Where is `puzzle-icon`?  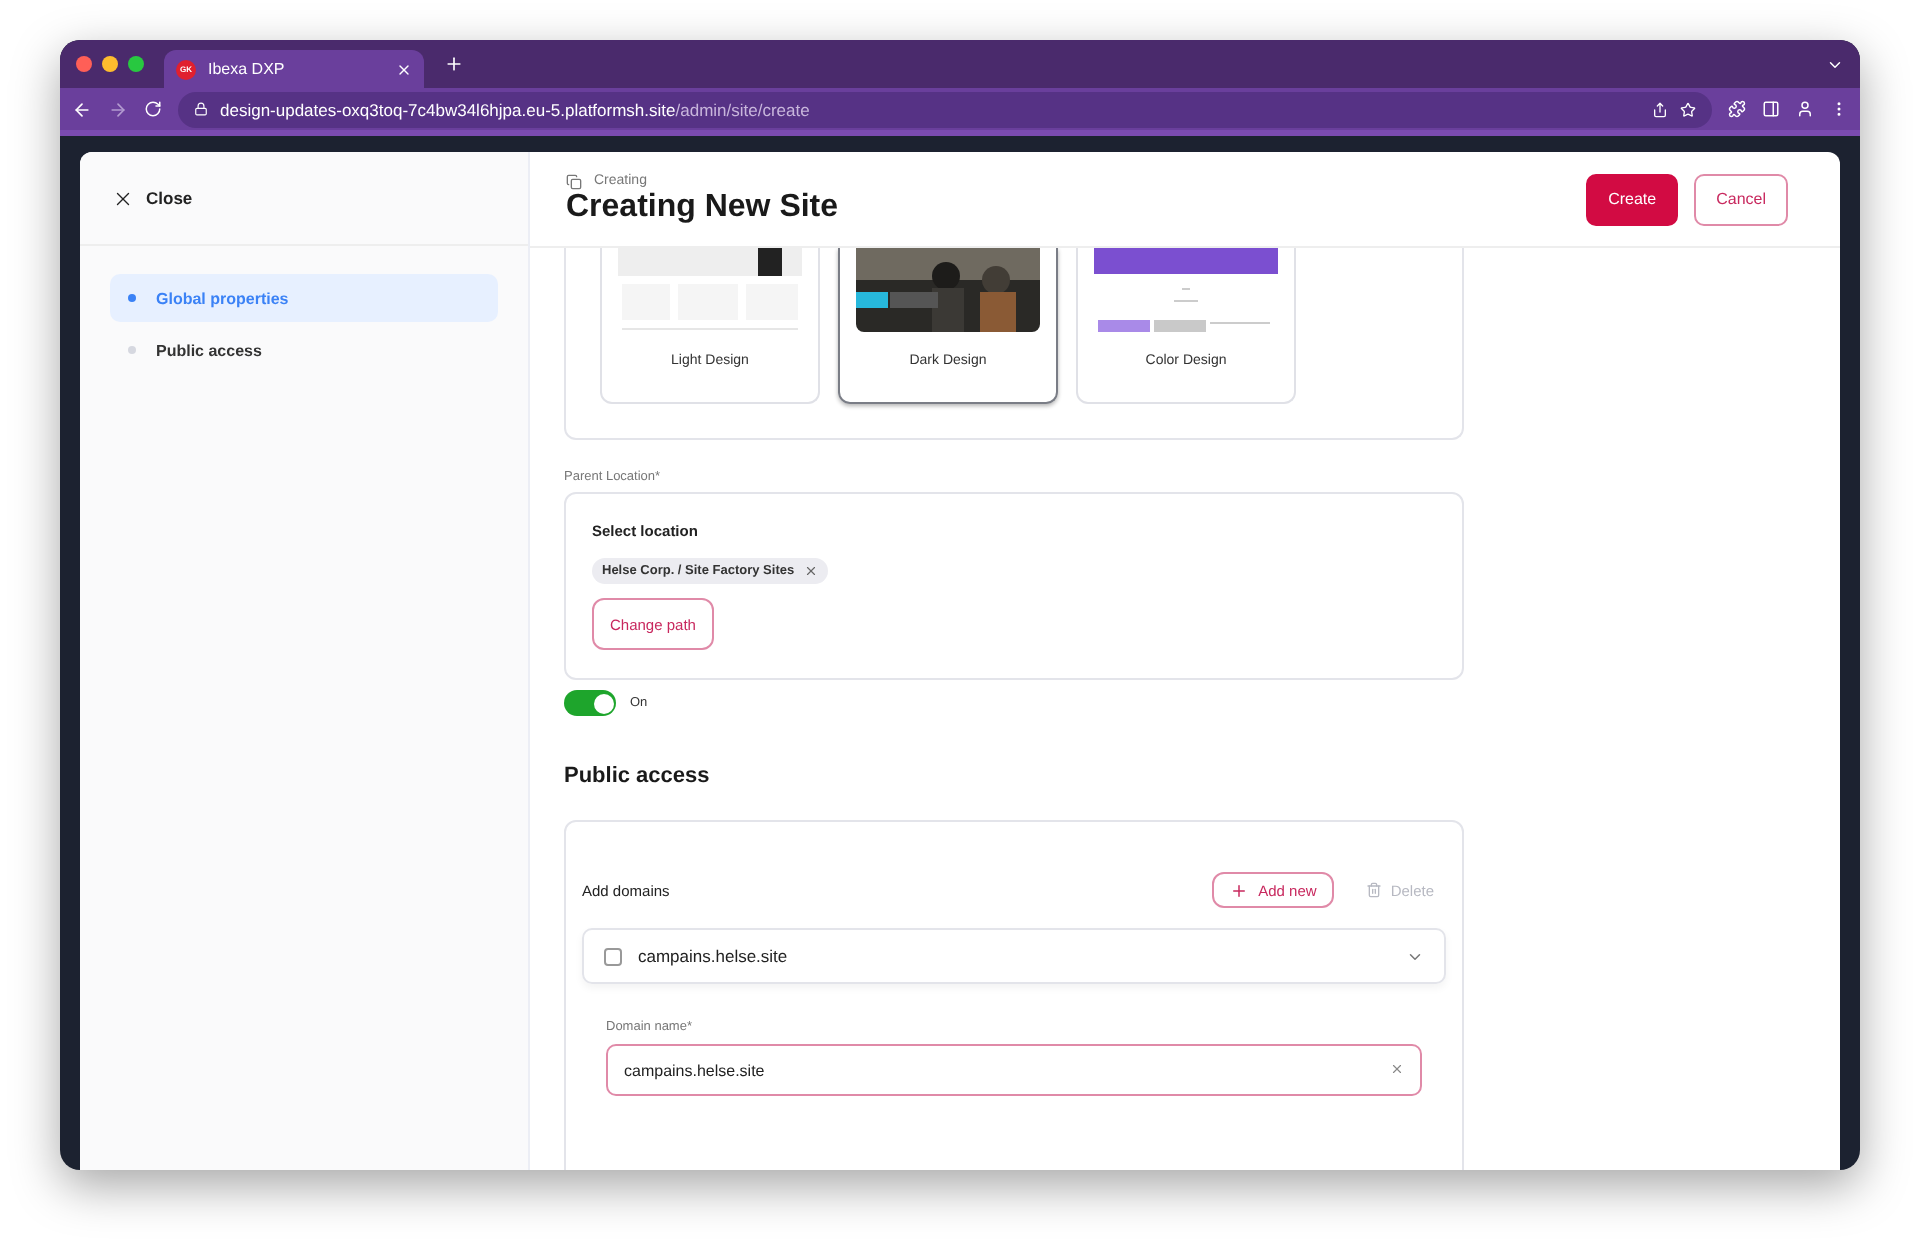 puzzle-icon is located at coordinates (1737, 109).